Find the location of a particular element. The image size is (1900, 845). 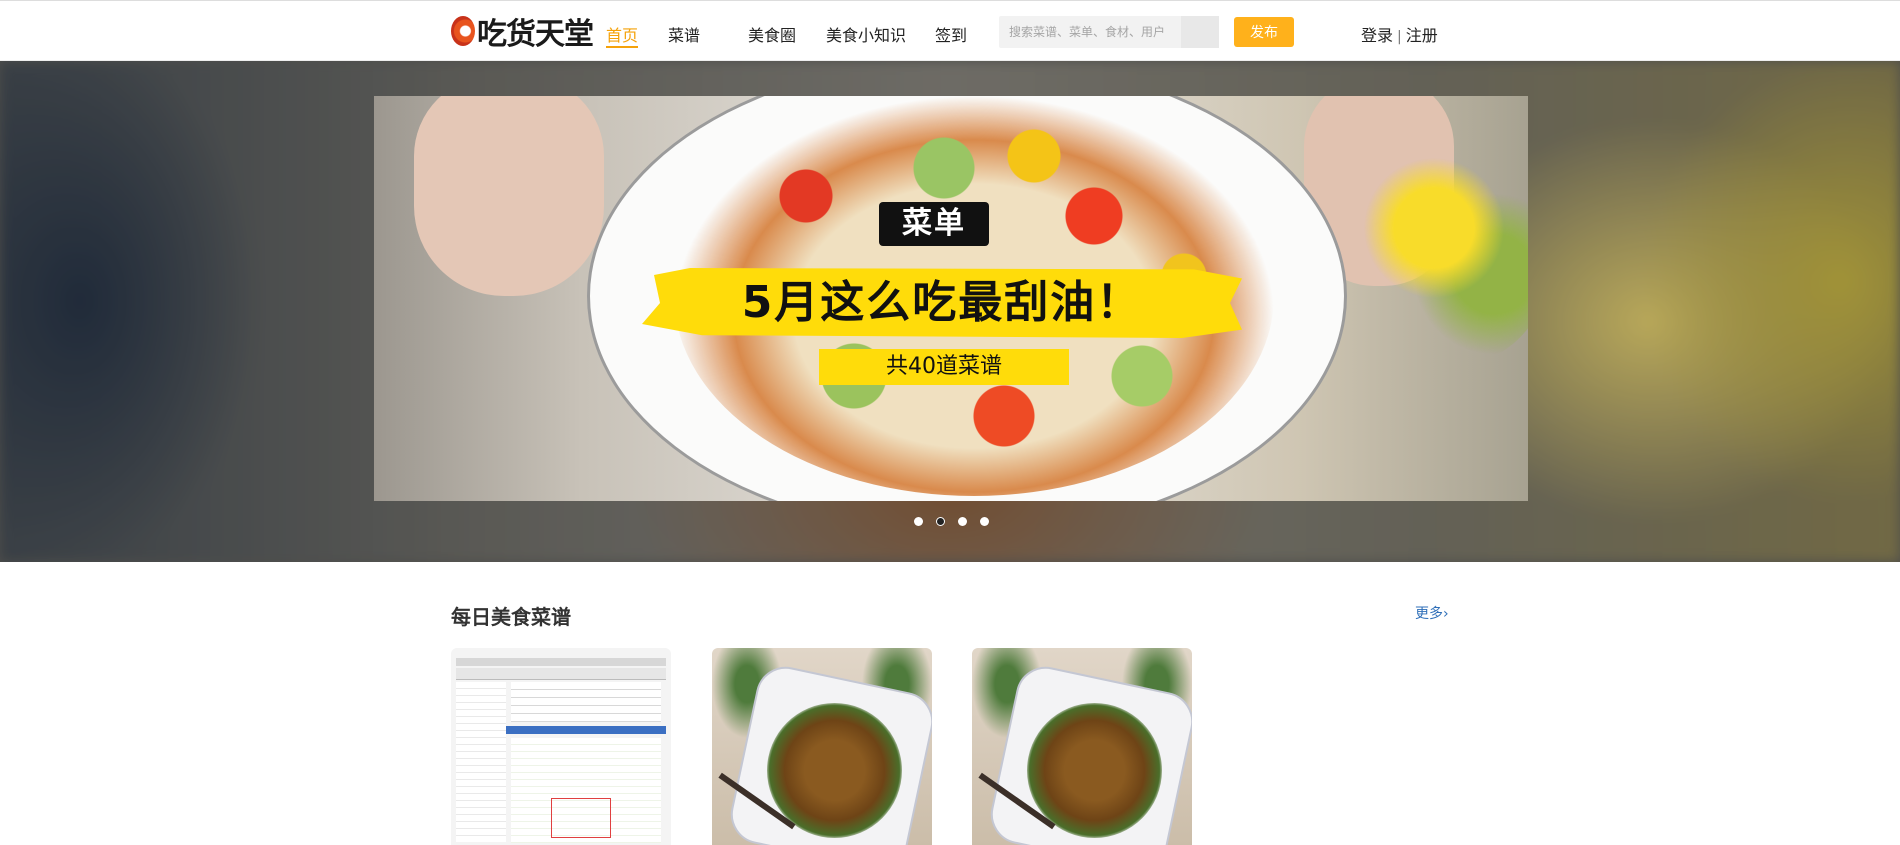

carousel-dots is located at coordinates (958, 521).